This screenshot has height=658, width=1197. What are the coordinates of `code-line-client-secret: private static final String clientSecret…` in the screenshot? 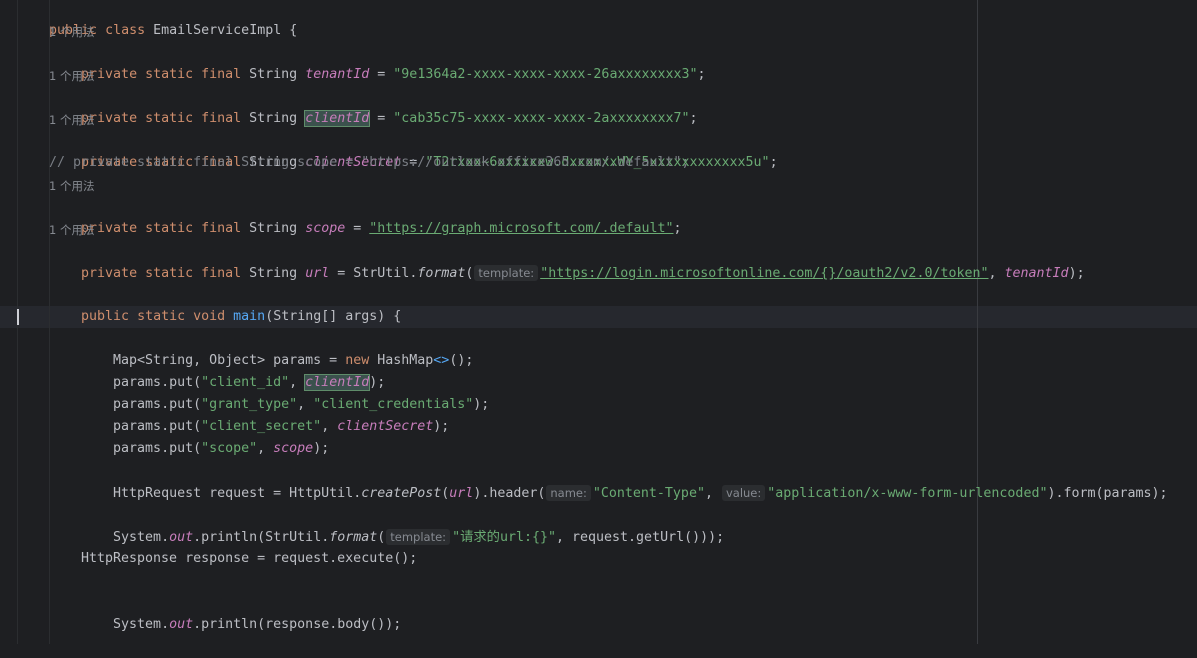 It's located at (429, 162).